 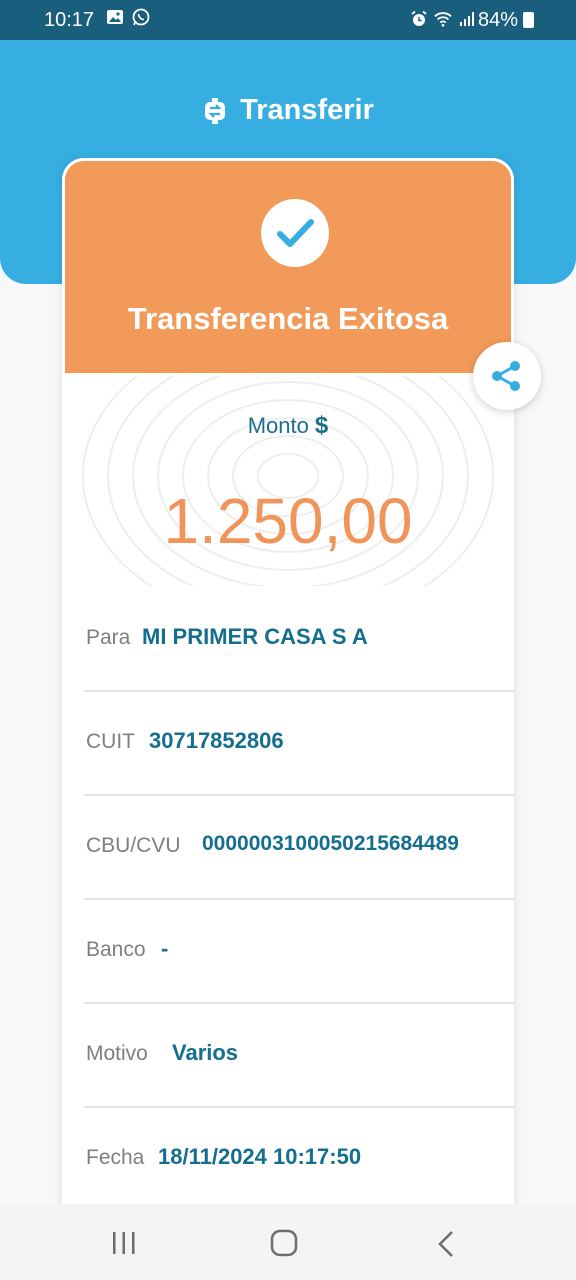 What do you see at coordinates (307, 110) in the screenshot?
I see `header-title-text: Transferir` at bounding box center [307, 110].